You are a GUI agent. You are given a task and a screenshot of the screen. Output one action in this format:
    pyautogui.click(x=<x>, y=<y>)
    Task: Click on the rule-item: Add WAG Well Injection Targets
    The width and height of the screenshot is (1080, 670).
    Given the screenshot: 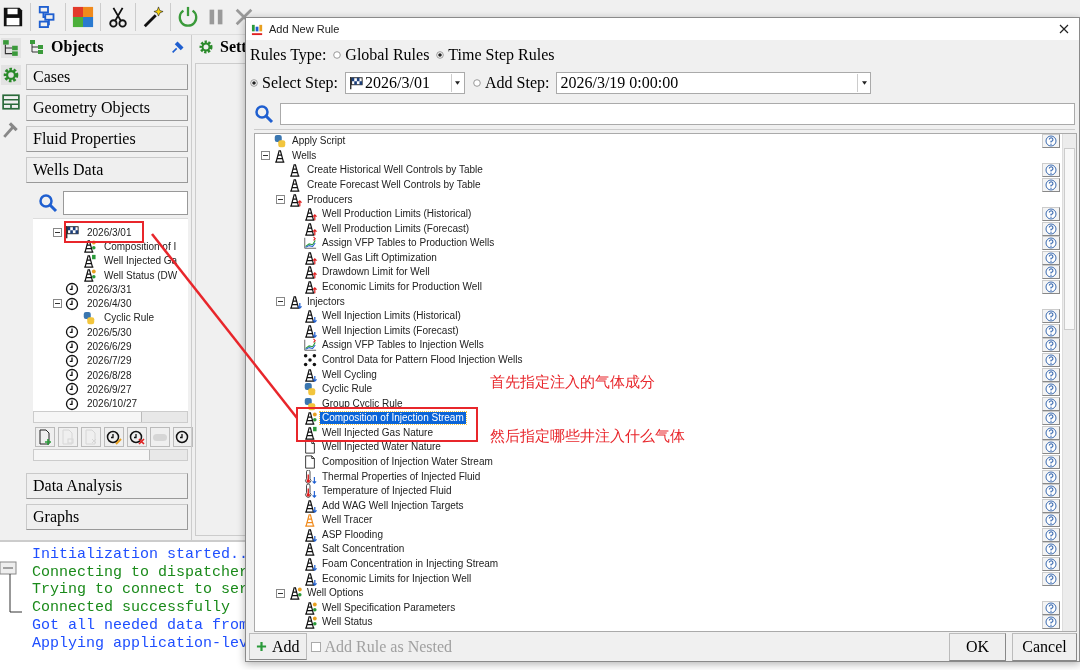 What is the action you would take?
    pyautogui.click(x=393, y=505)
    